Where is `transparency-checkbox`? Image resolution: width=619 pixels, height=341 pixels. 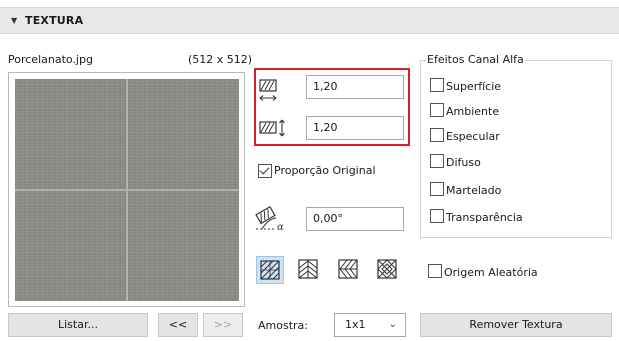 transparency-checkbox is located at coordinates (437, 216).